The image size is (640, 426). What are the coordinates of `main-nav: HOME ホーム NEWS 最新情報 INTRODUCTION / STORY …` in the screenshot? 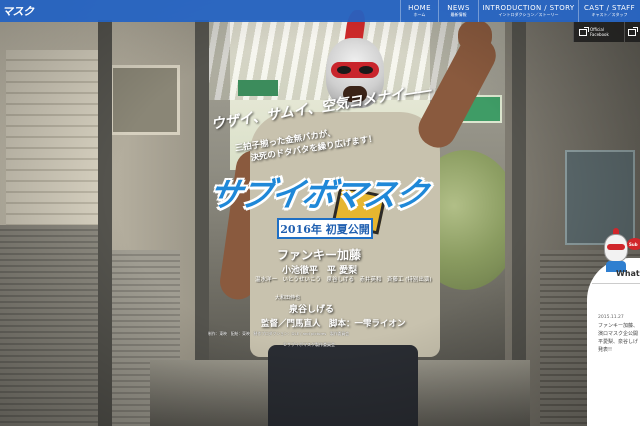 It's located at (520, 11).